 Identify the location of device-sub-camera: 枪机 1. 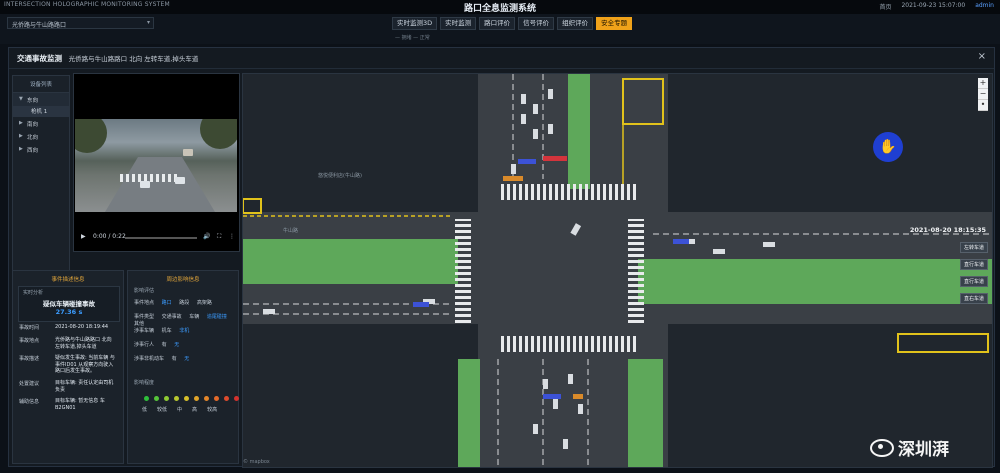
(41, 111).